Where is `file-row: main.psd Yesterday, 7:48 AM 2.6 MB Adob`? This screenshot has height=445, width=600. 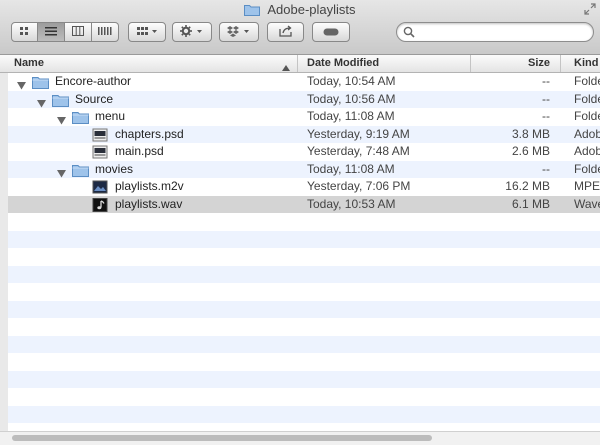
file-row: main.psd Yesterday, 7:48 AM 2.6 MB Adob is located at coordinates (300, 152).